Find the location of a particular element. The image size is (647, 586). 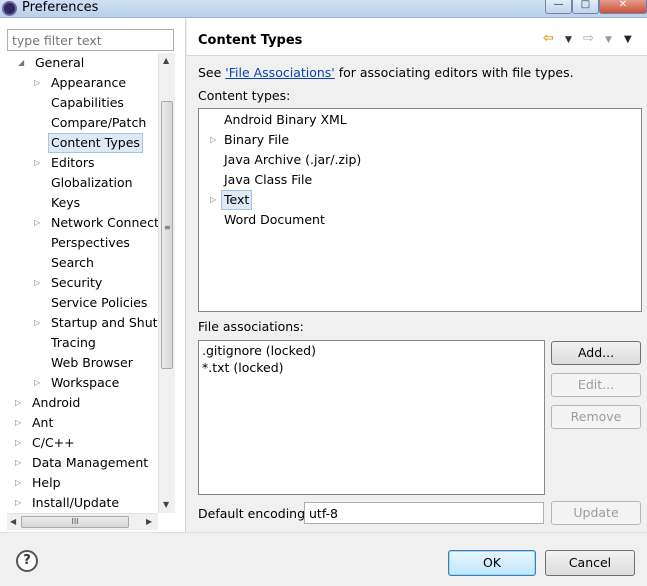

content-type-item: Java Archive (.jar/.zip) is located at coordinates (292, 160).